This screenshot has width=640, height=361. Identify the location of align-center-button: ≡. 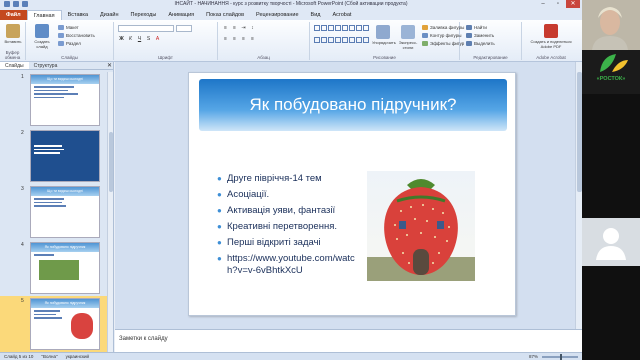
(234, 39).